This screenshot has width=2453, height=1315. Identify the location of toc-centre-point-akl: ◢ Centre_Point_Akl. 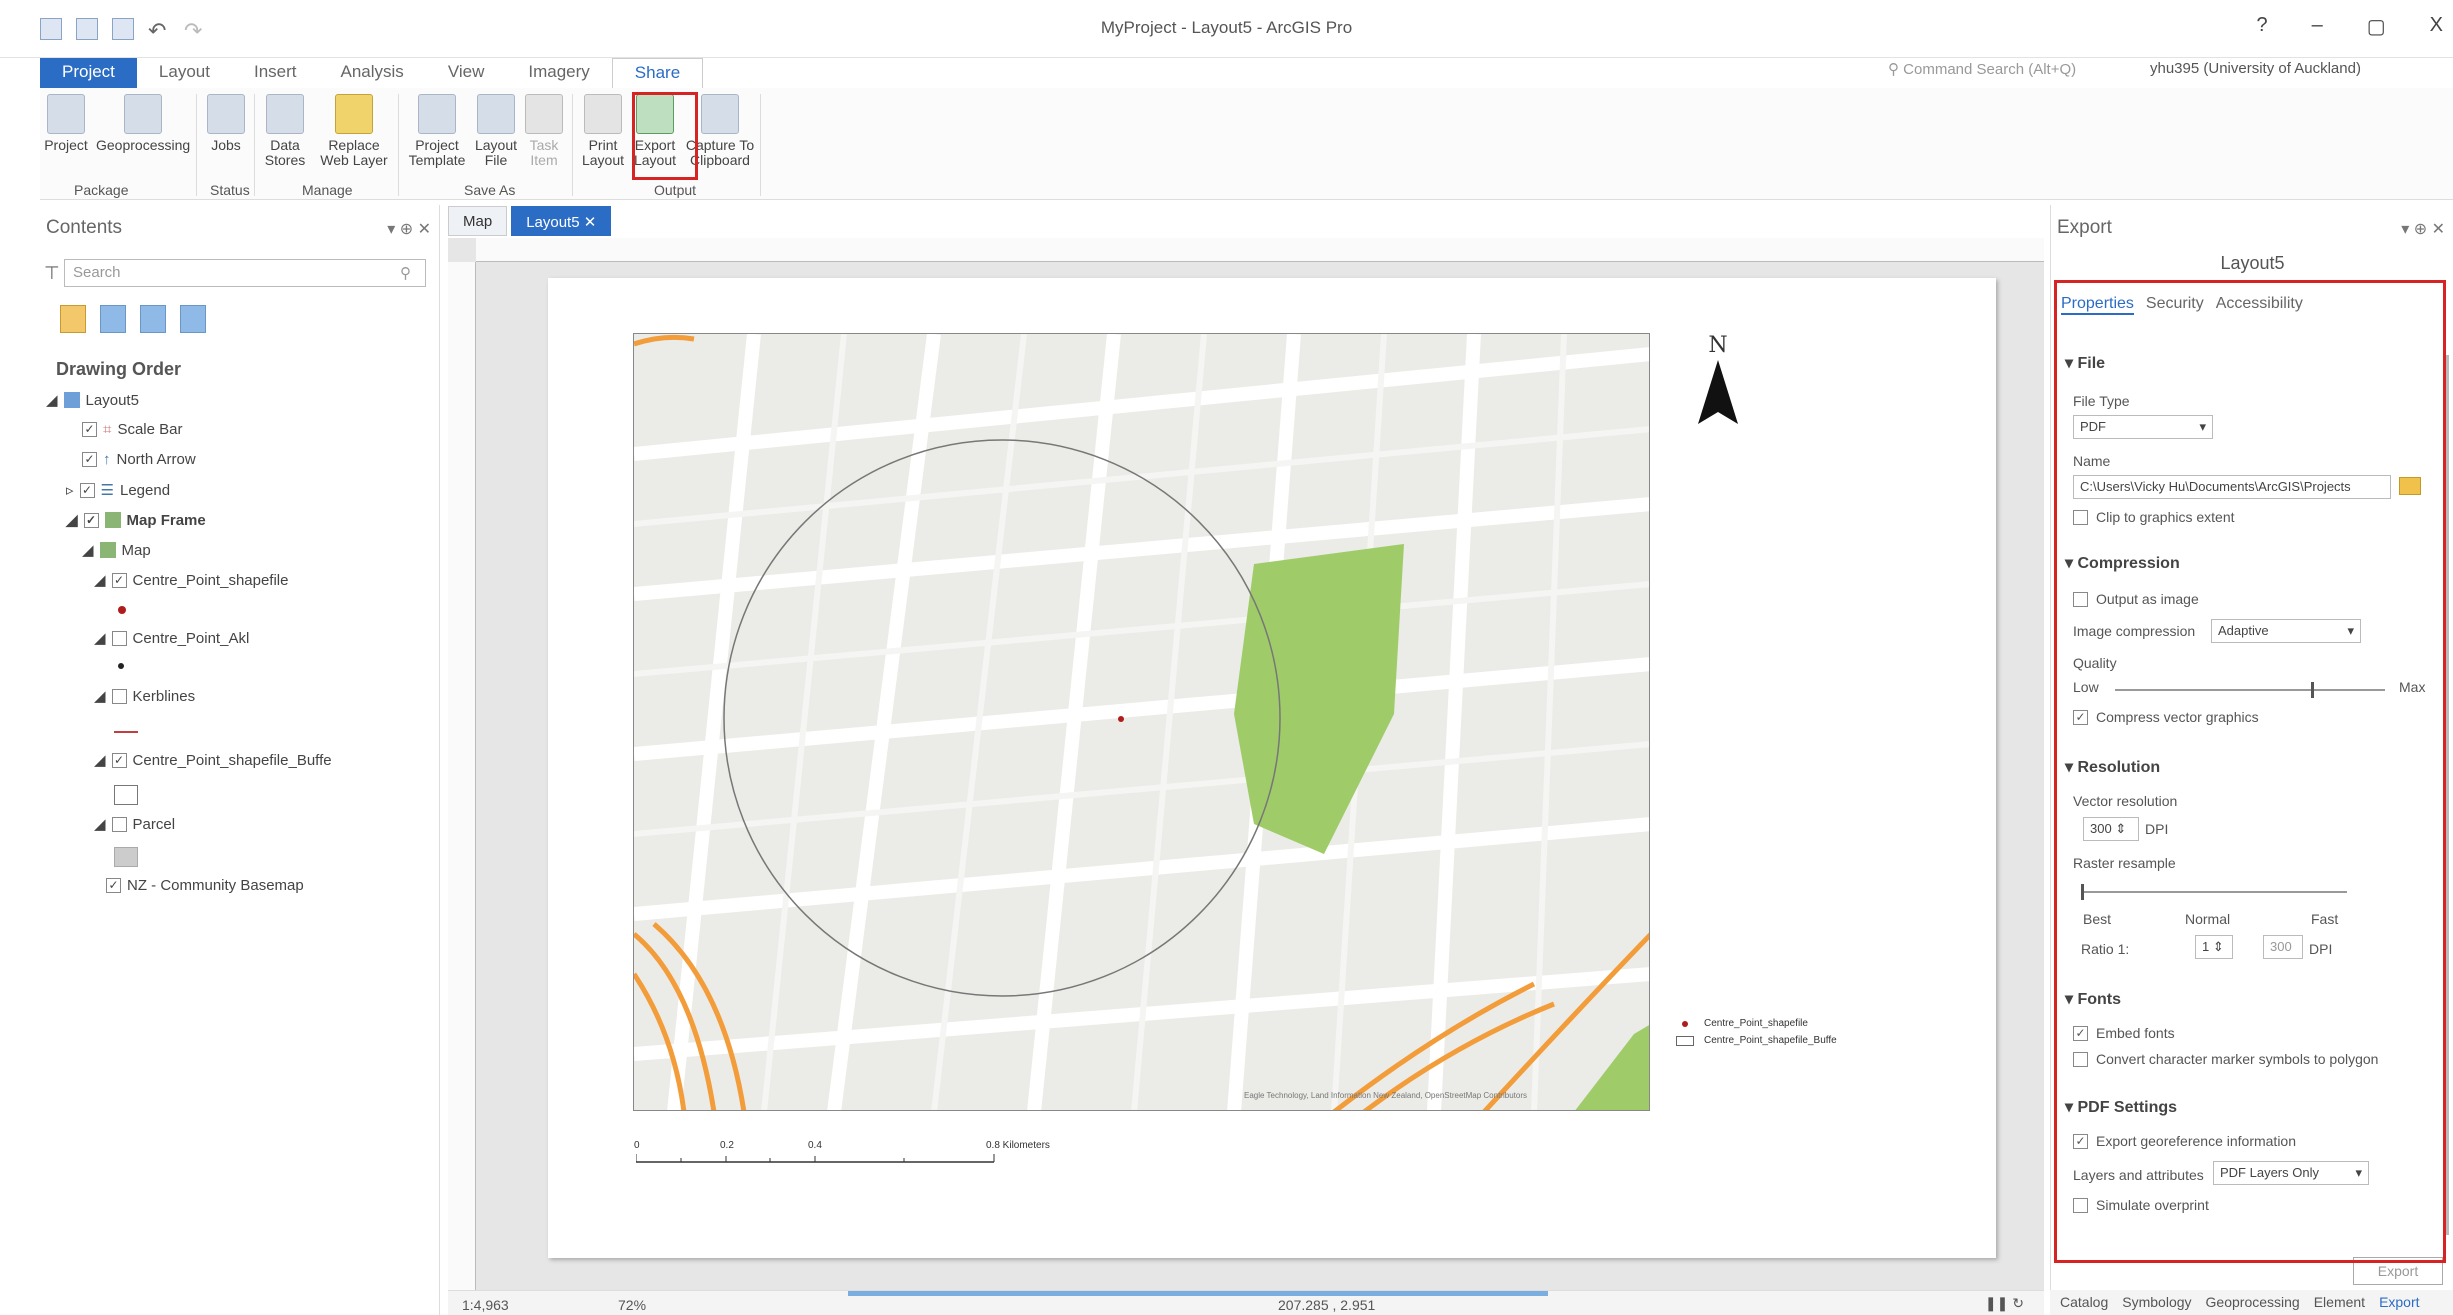
(172, 638).